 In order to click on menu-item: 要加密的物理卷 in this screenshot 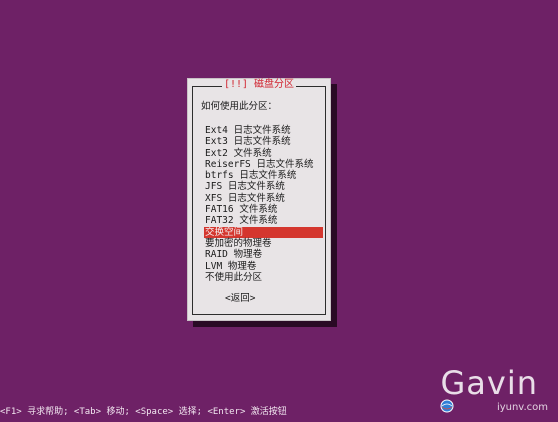, I will do `click(264, 243)`.